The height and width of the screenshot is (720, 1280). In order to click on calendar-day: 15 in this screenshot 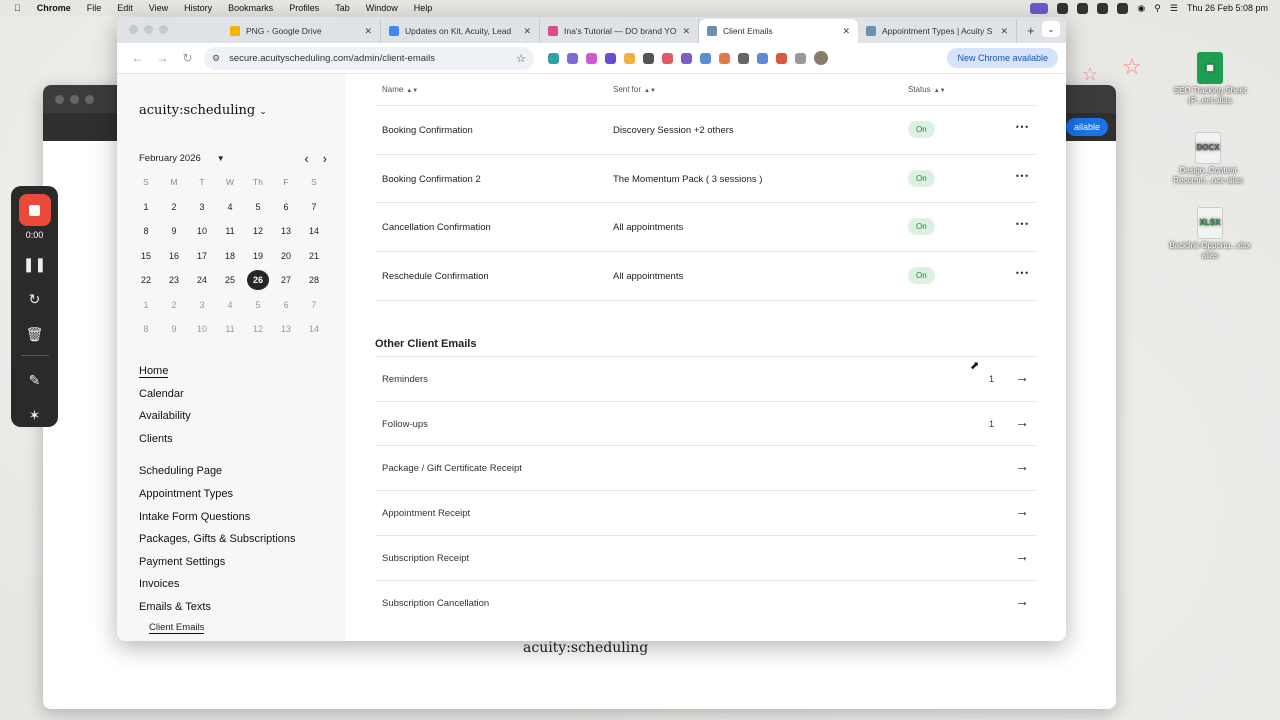, I will do `click(146, 256)`.